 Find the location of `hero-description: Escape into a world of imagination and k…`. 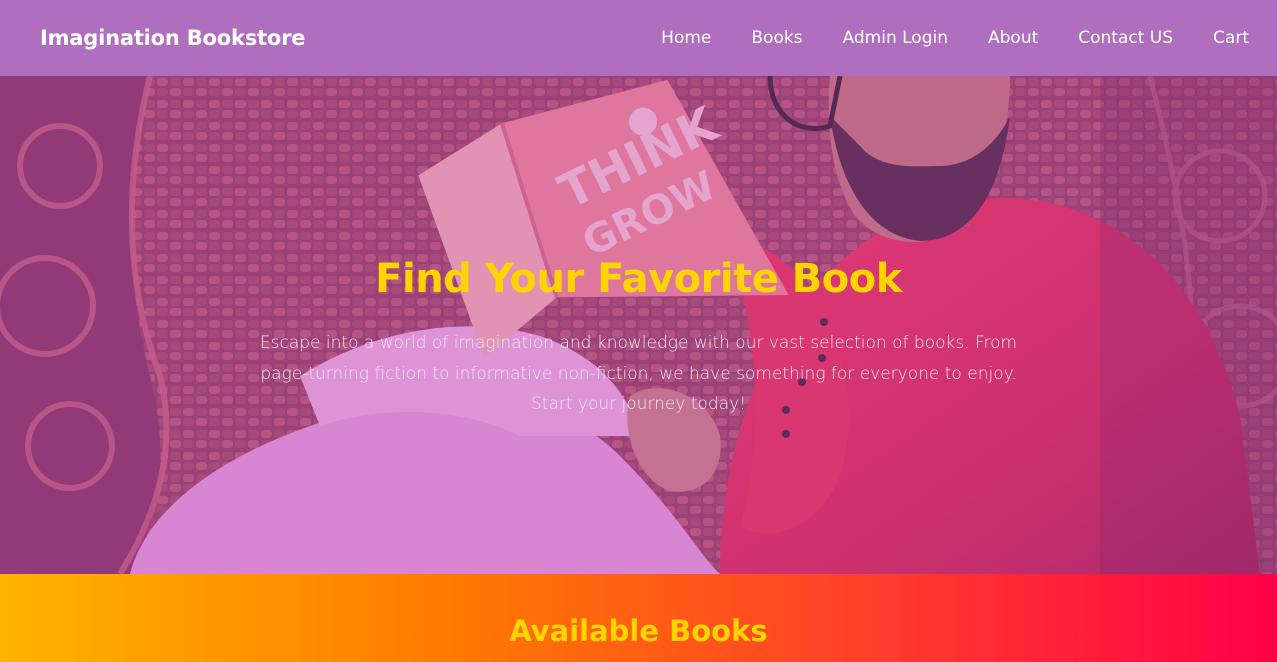

hero-description: Escape into a world of imagination and k… is located at coordinates (638, 373).